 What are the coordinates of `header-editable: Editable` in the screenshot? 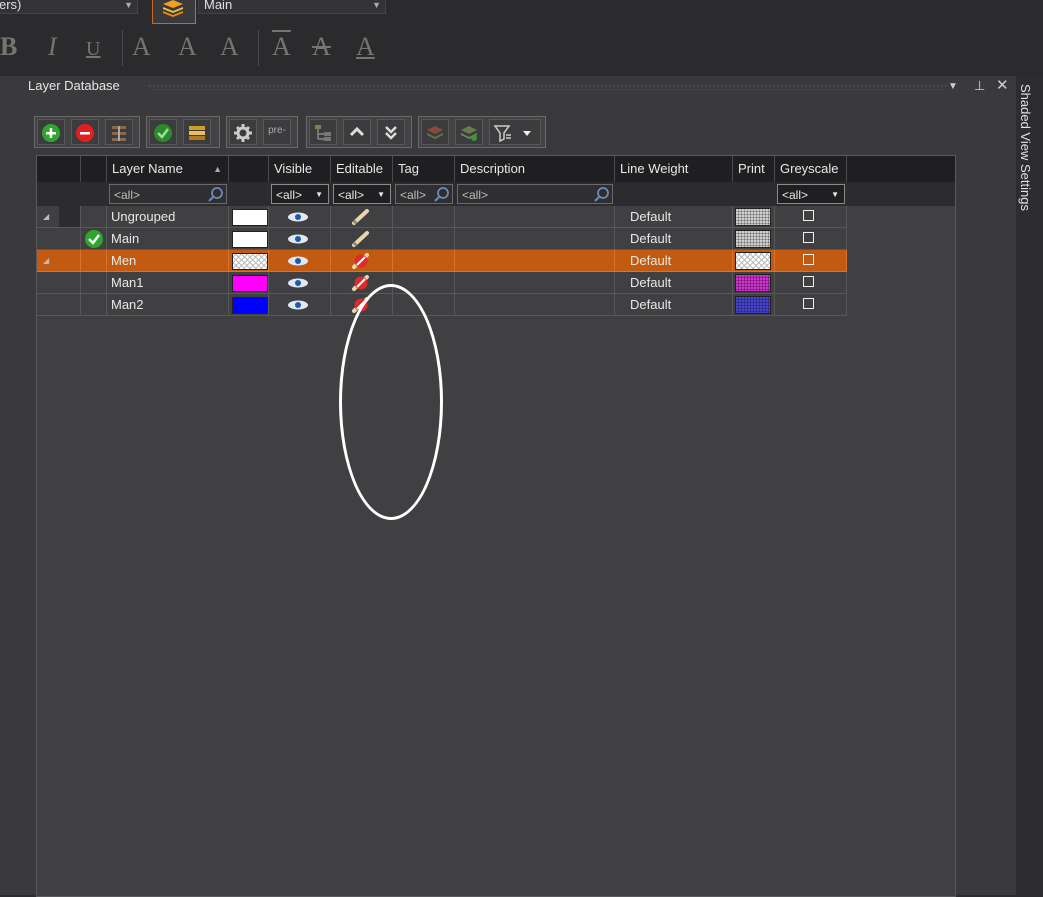 It's located at (362, 169).